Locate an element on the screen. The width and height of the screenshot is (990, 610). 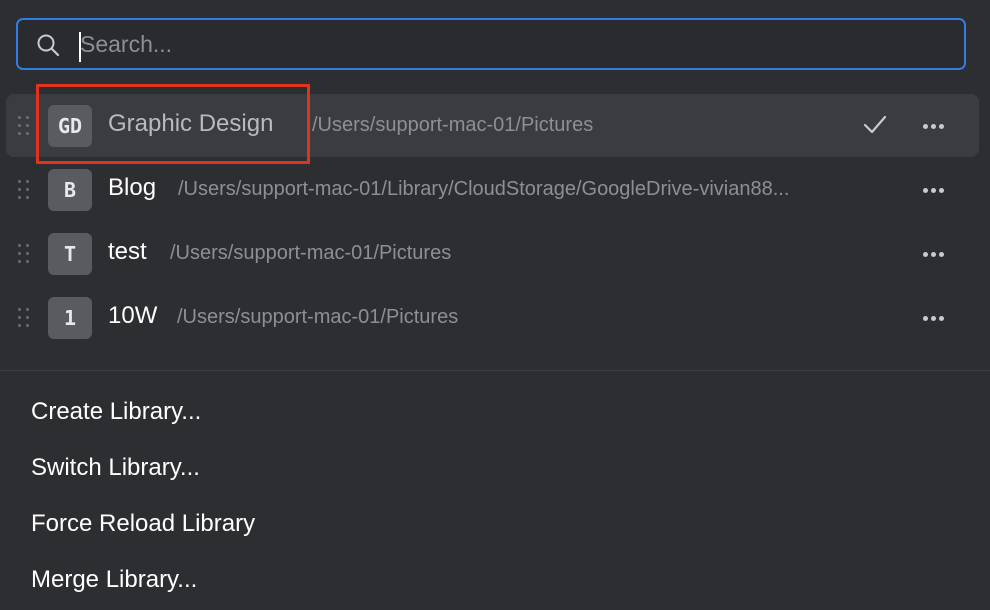
library-name: Blog is located at coordinates (132, 187).